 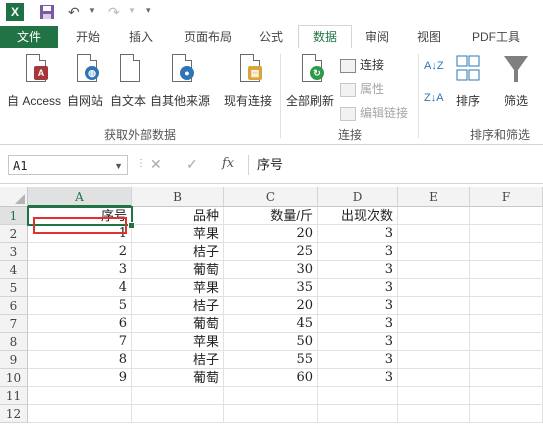 What do you see at coordinates (14, 270) in the screenshot?
I see `row-header: 4` at bounding box center [14, 270].